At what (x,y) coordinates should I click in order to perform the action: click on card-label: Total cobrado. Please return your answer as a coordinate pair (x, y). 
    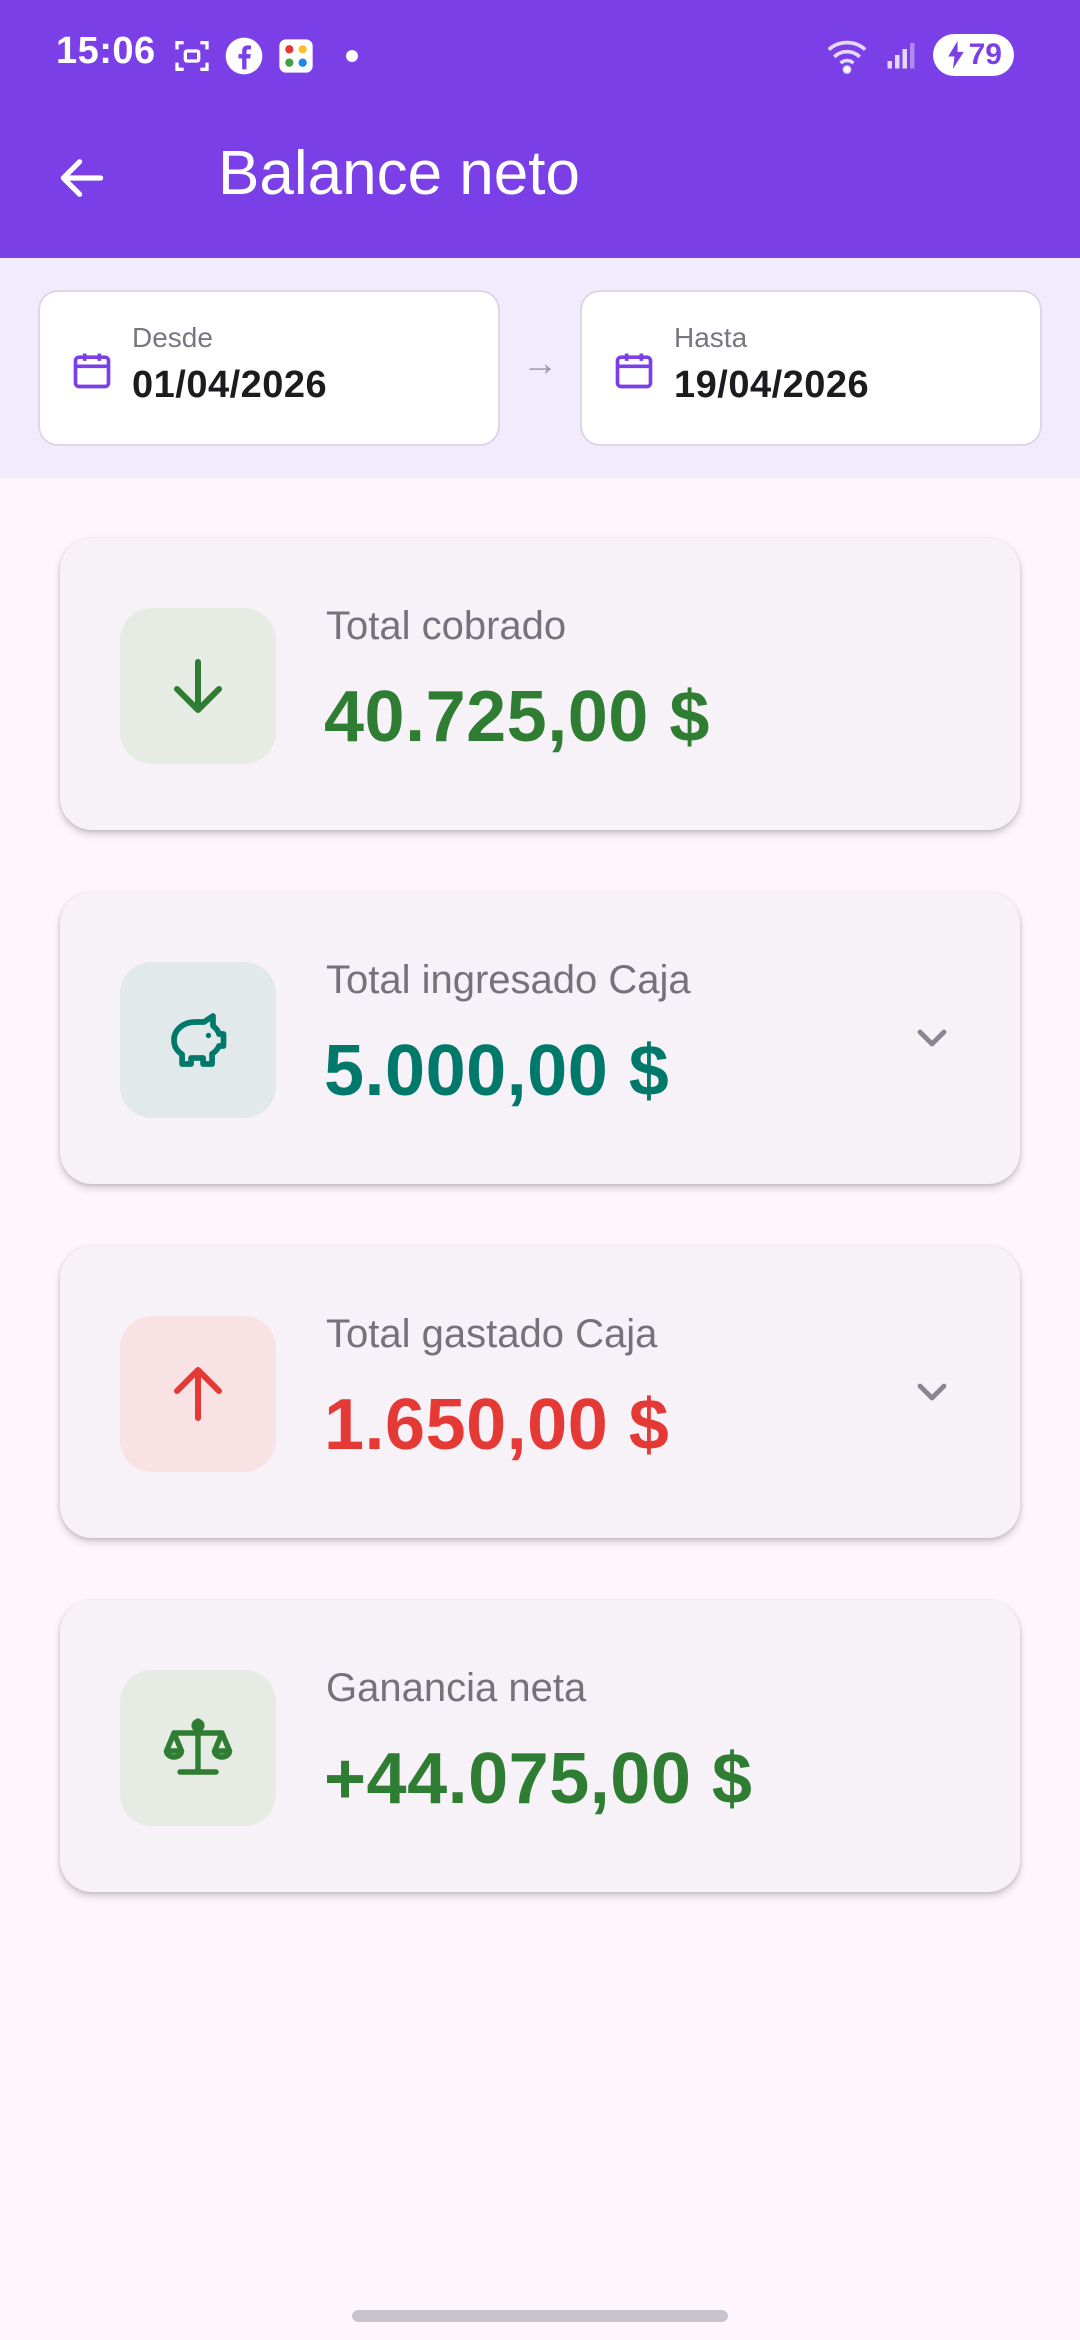
    Looking at the image, I should click on (446, 626).